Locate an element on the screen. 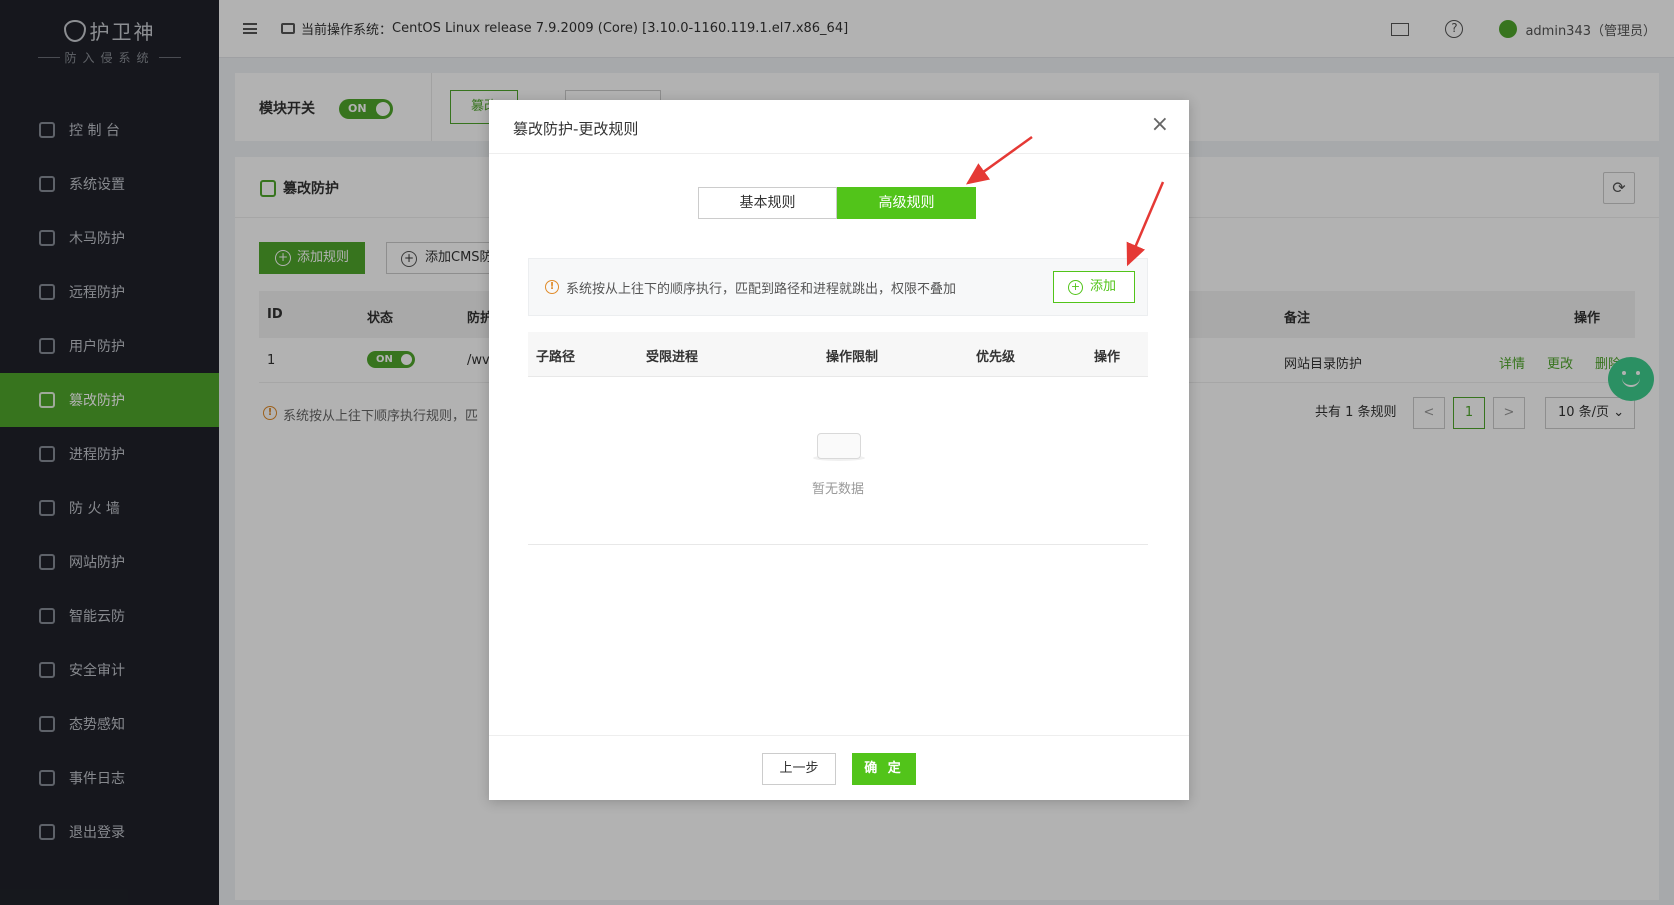 This screenshot has width=1674, height=905. modal-footer: 上一步 确 定 is located at coordinates (839, 767).